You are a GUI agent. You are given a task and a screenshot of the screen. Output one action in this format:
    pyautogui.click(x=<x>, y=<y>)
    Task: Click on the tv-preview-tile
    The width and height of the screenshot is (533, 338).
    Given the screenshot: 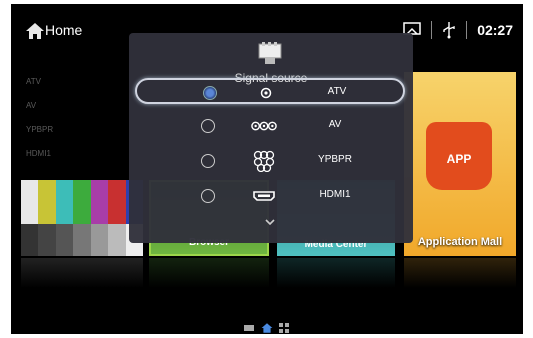 What is the action you would take?
    pyautogui.click(x=82, y=218)
    